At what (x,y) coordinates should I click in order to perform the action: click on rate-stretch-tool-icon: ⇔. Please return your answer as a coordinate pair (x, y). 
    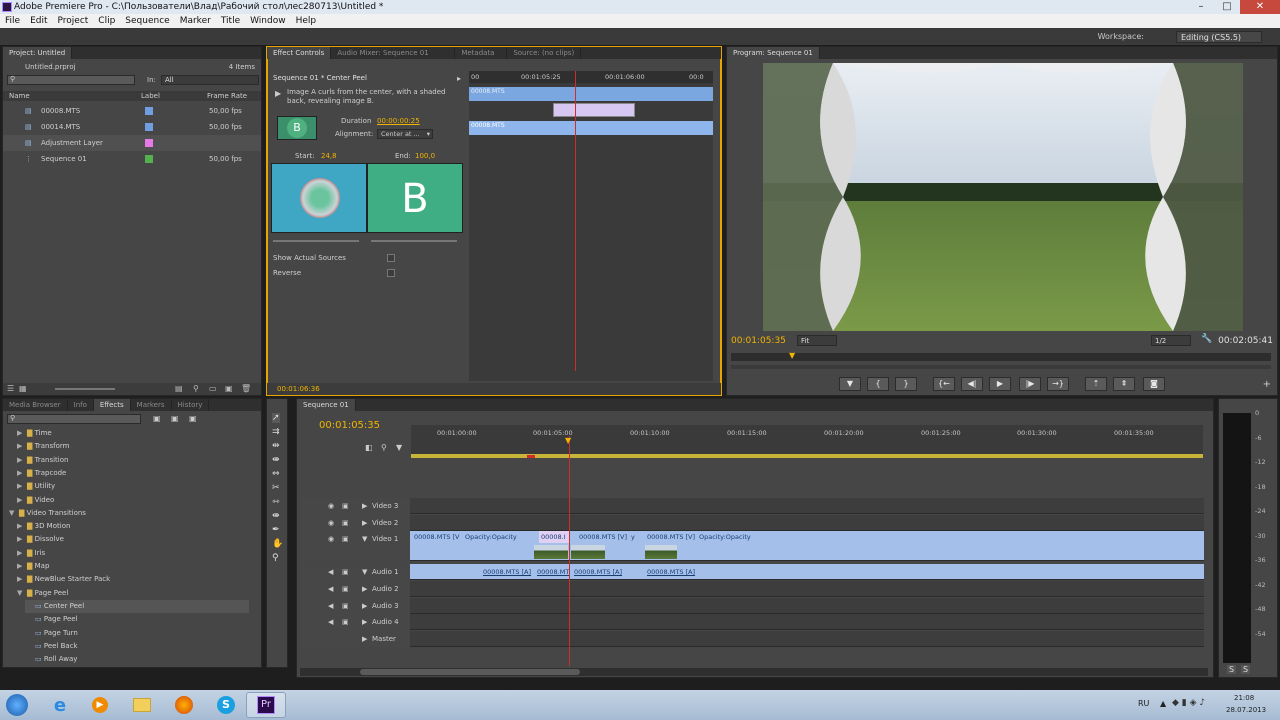
    Looking at the image, I should click on (276, 474).